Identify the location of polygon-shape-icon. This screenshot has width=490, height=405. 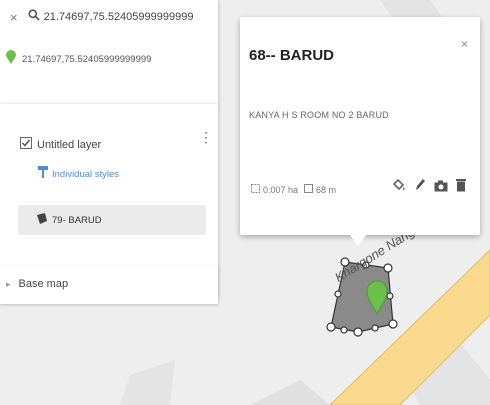
(41, 220).